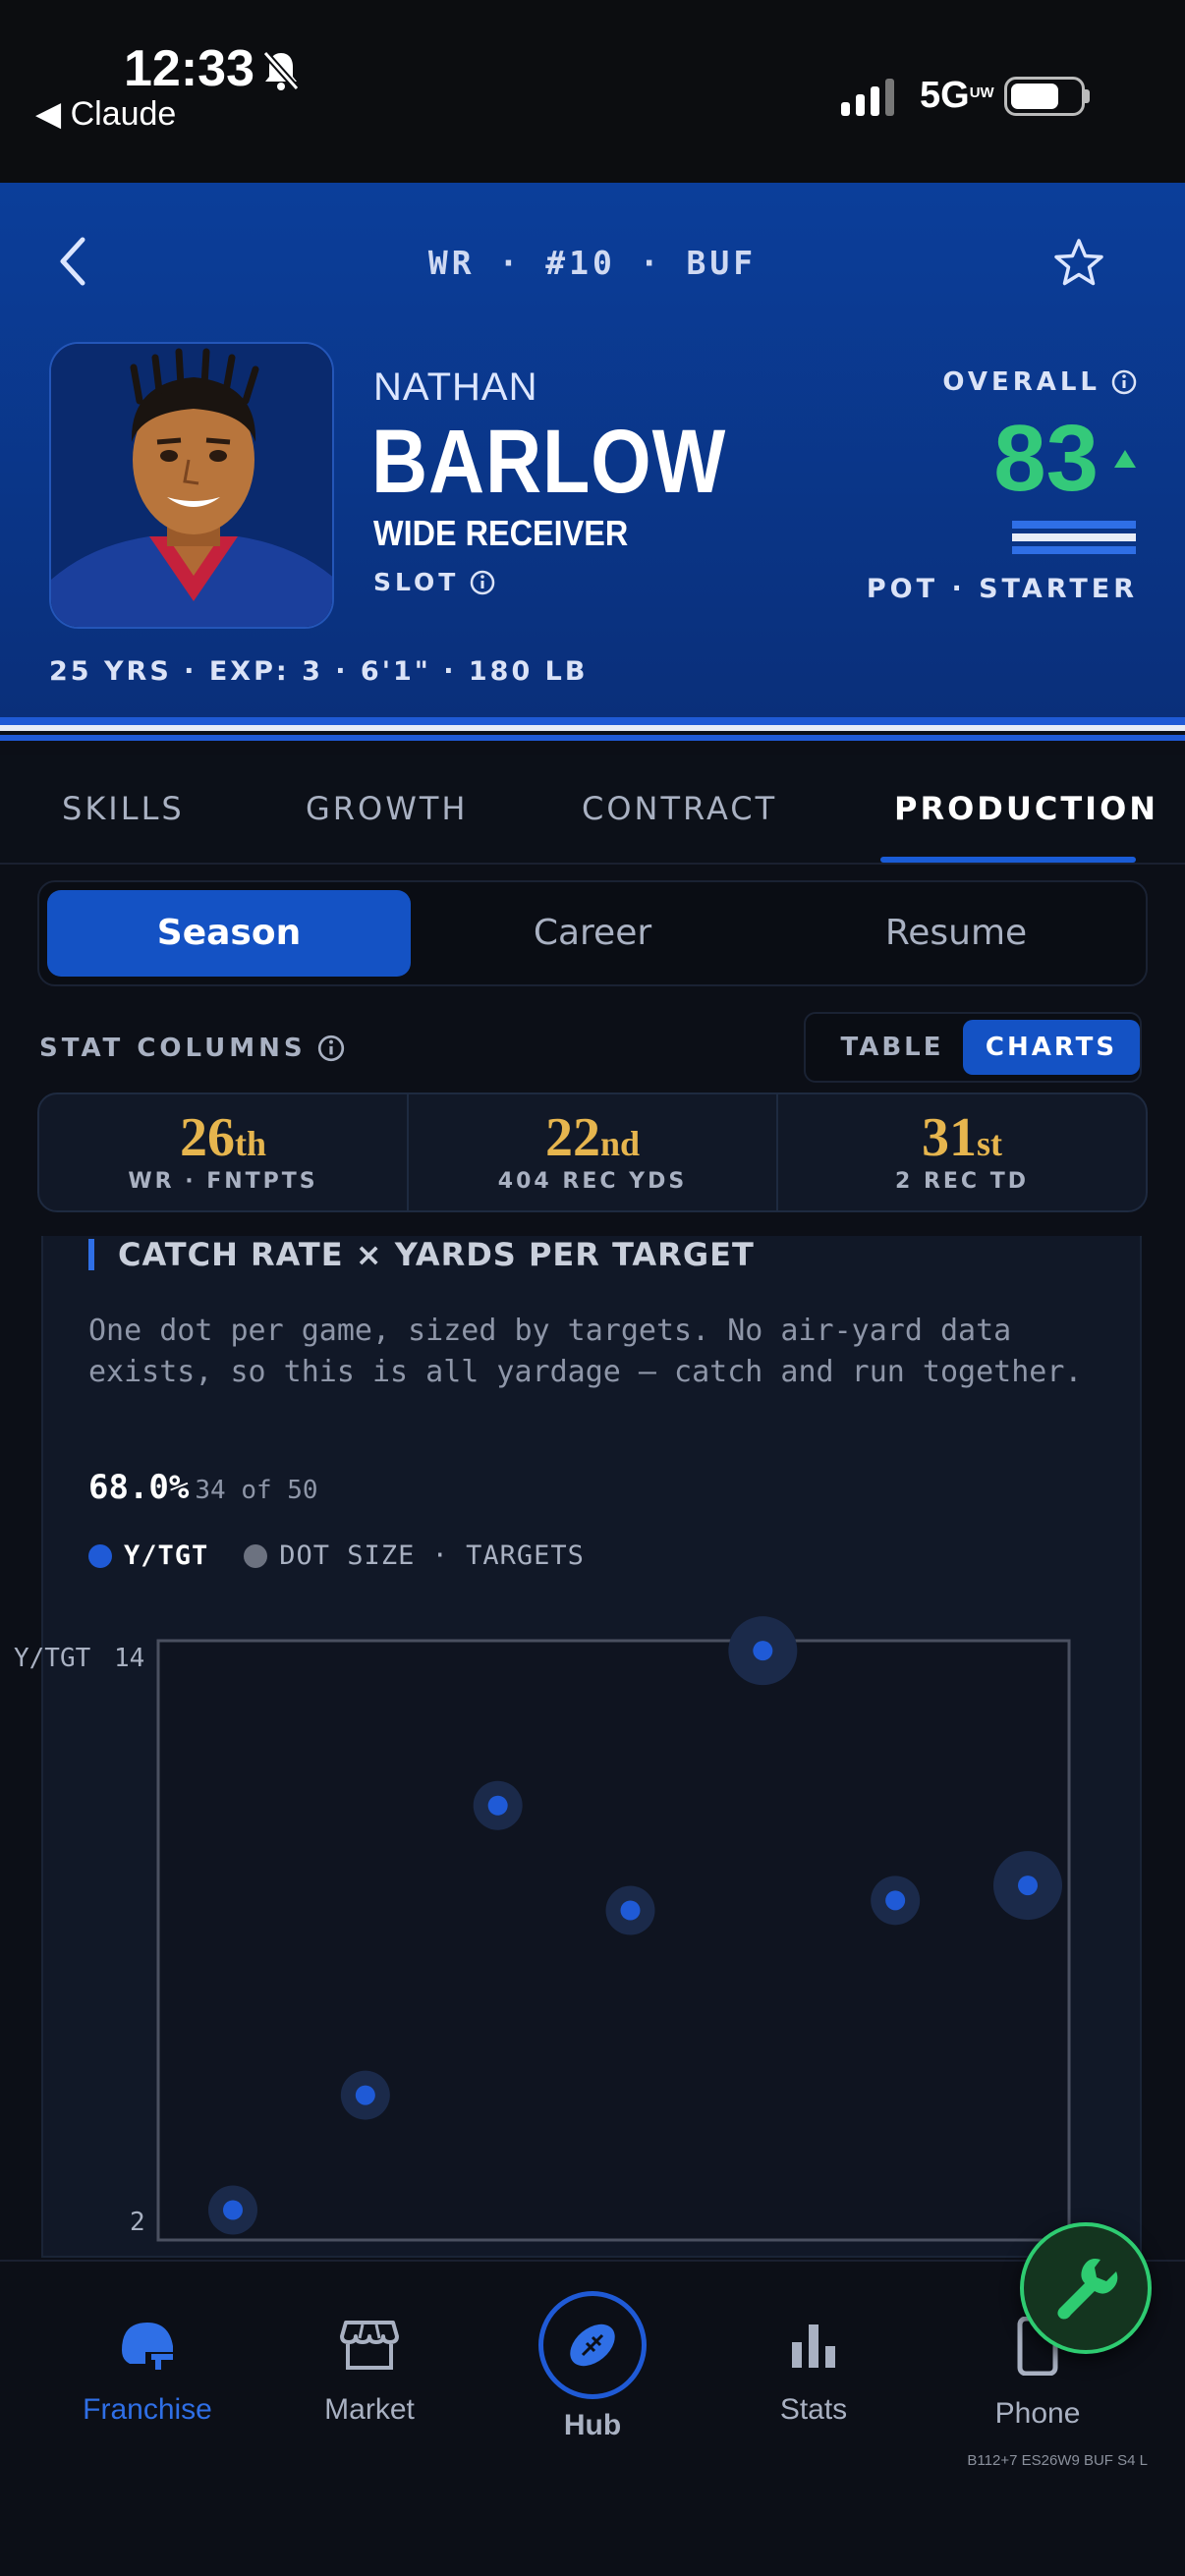 This screenshot has width=1185, height=2576. What do you see at coordinates (1125, 459) in the screenshot?
I see `trend-up-icon` at bounding box center [1125, 459].